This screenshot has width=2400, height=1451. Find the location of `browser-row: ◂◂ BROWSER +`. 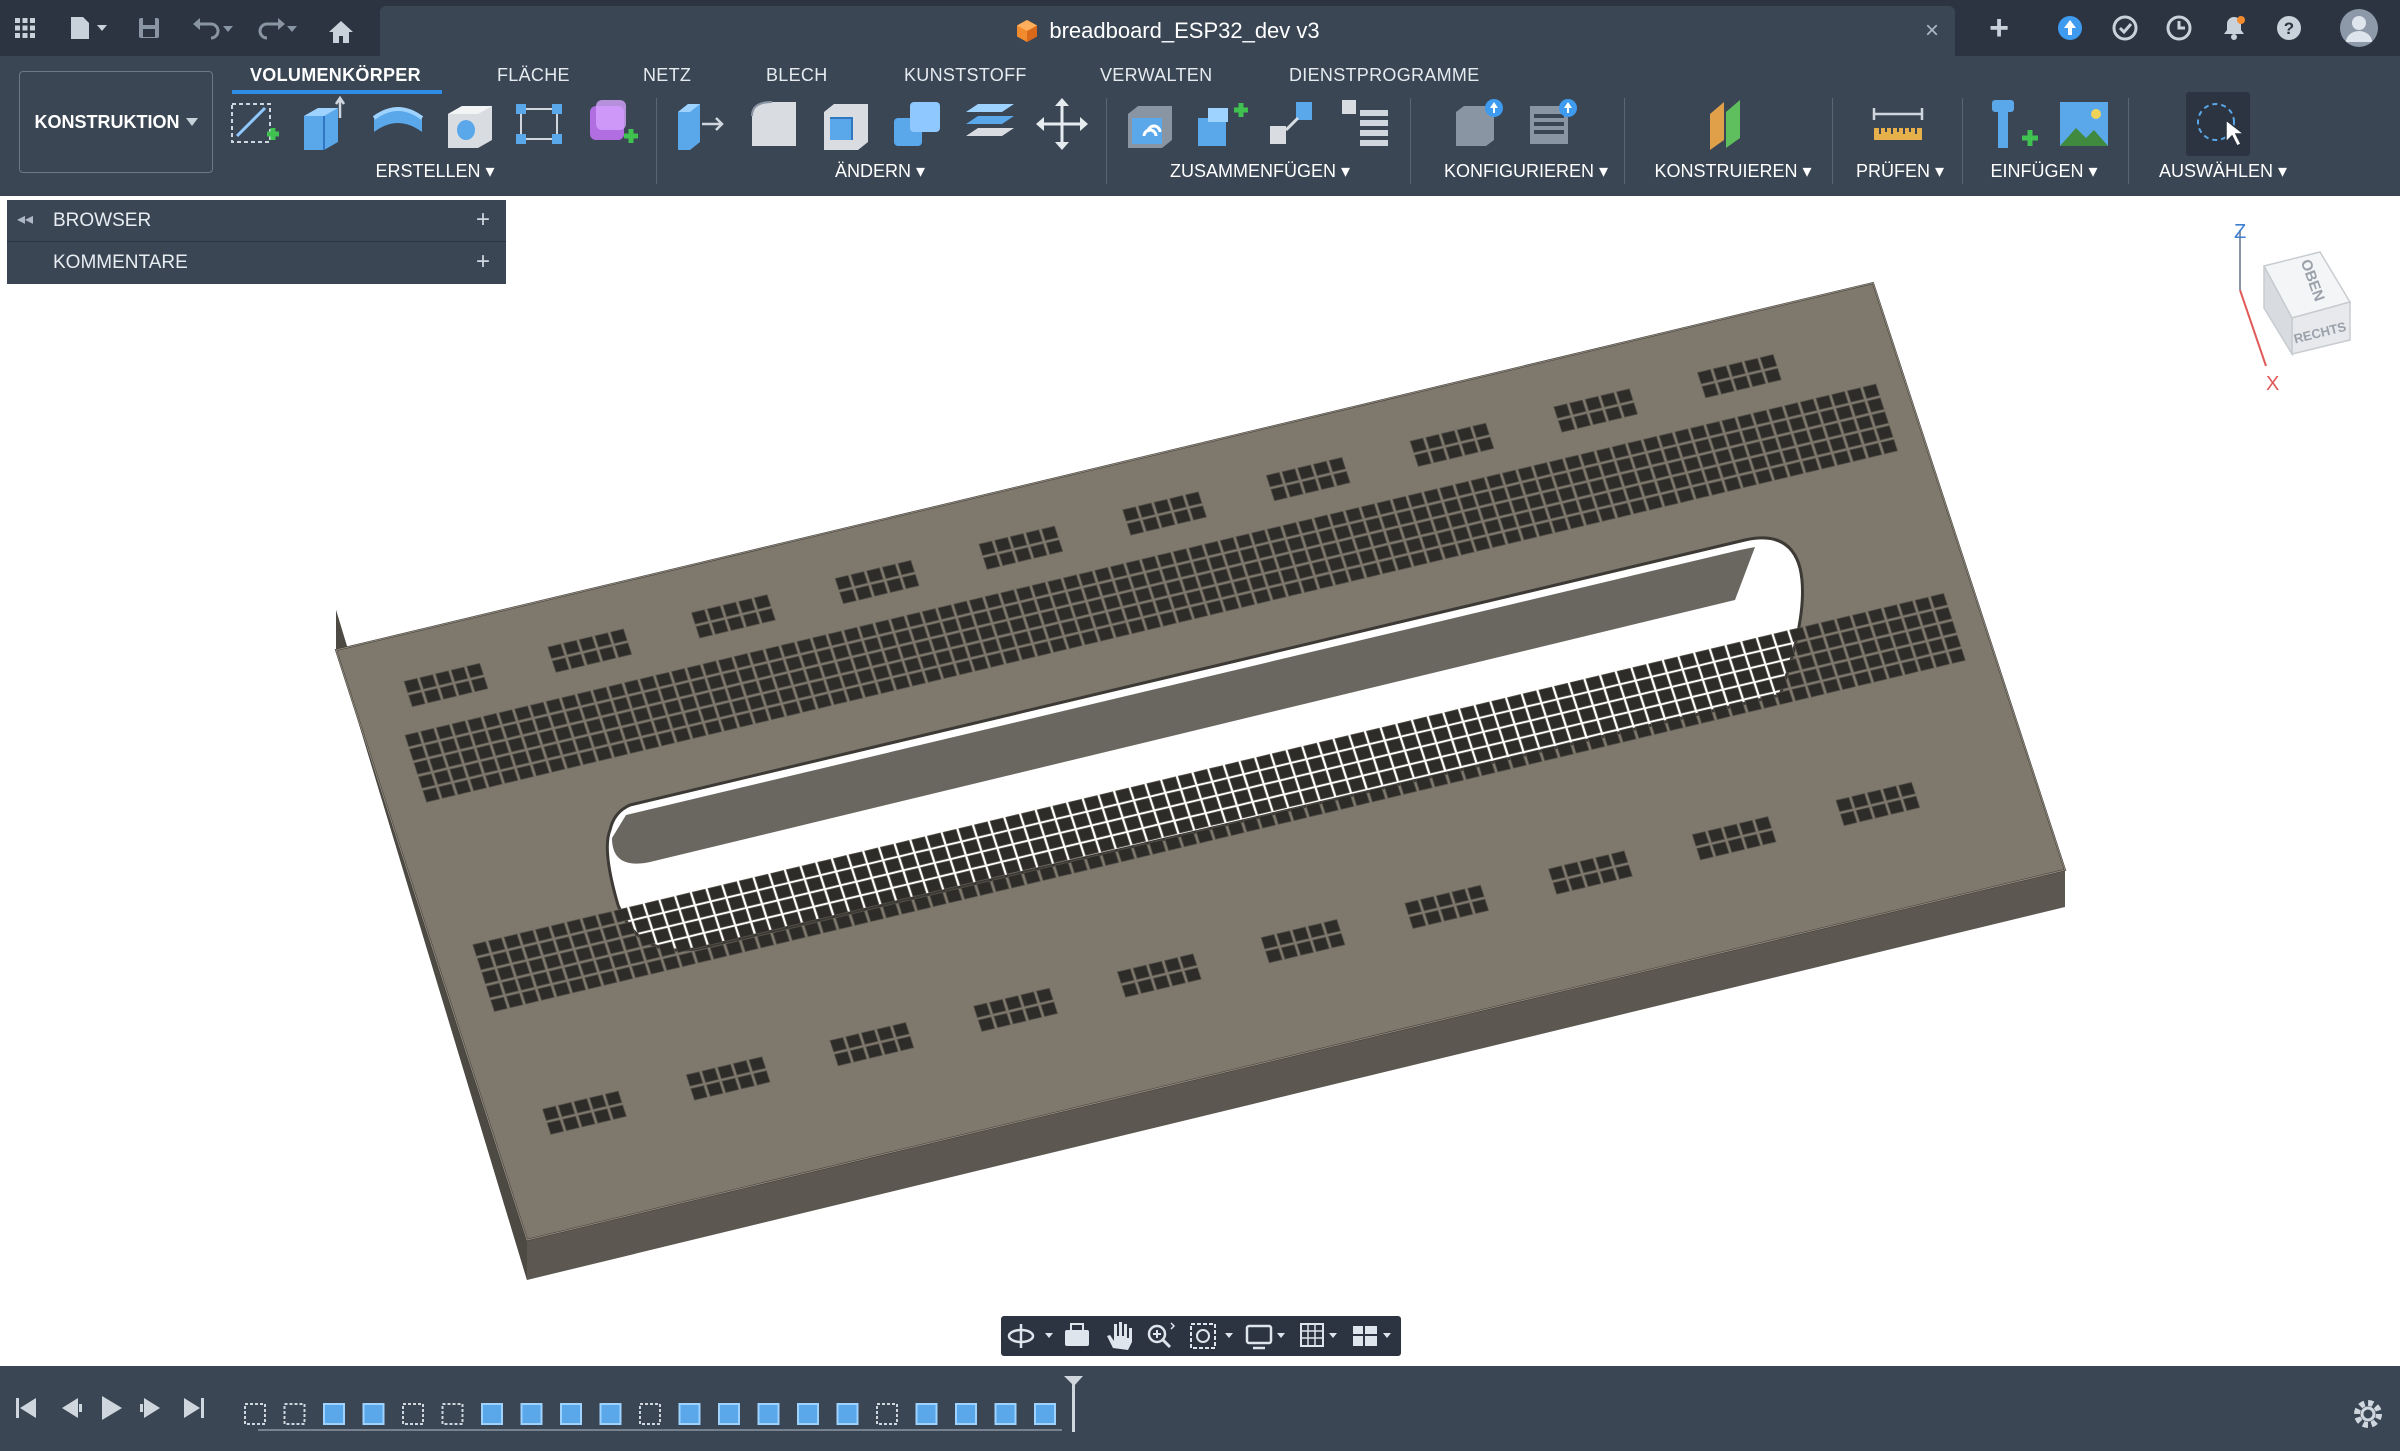

browser-row: ◂◂ BROWSER + is located at coordinates (256, 221).